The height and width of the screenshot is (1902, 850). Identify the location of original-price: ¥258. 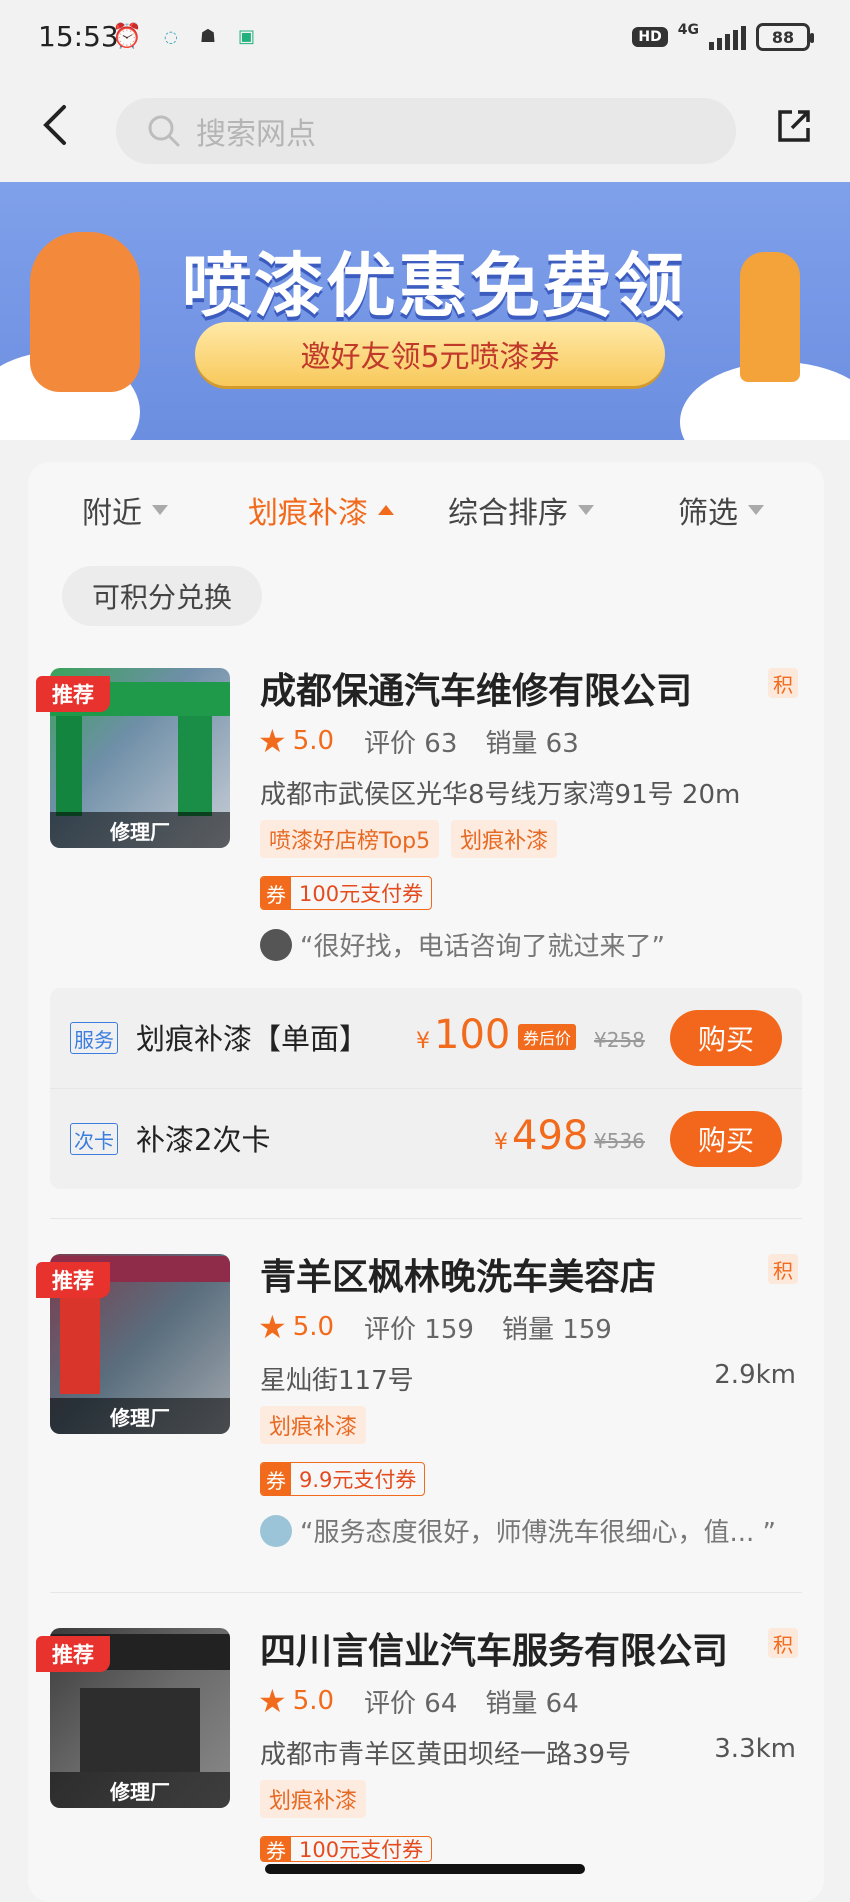
(619, 1040).